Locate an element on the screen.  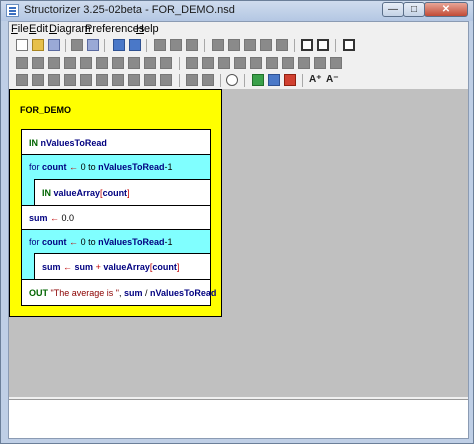
add-call-icon is located at coordinates (134, 63).